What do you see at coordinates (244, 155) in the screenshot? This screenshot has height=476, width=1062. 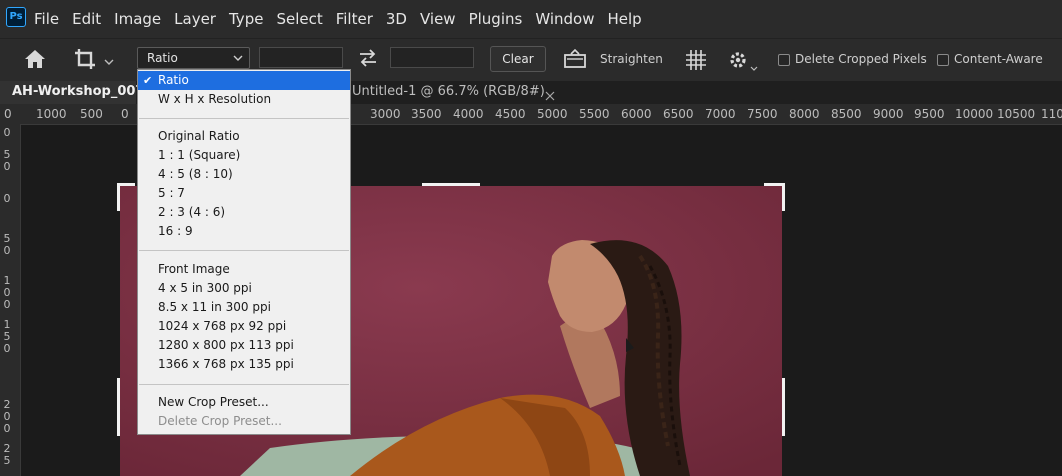 I see `dropdown-item-1-1: 1 : 1 (Square)` at bounding box center [244, 155].